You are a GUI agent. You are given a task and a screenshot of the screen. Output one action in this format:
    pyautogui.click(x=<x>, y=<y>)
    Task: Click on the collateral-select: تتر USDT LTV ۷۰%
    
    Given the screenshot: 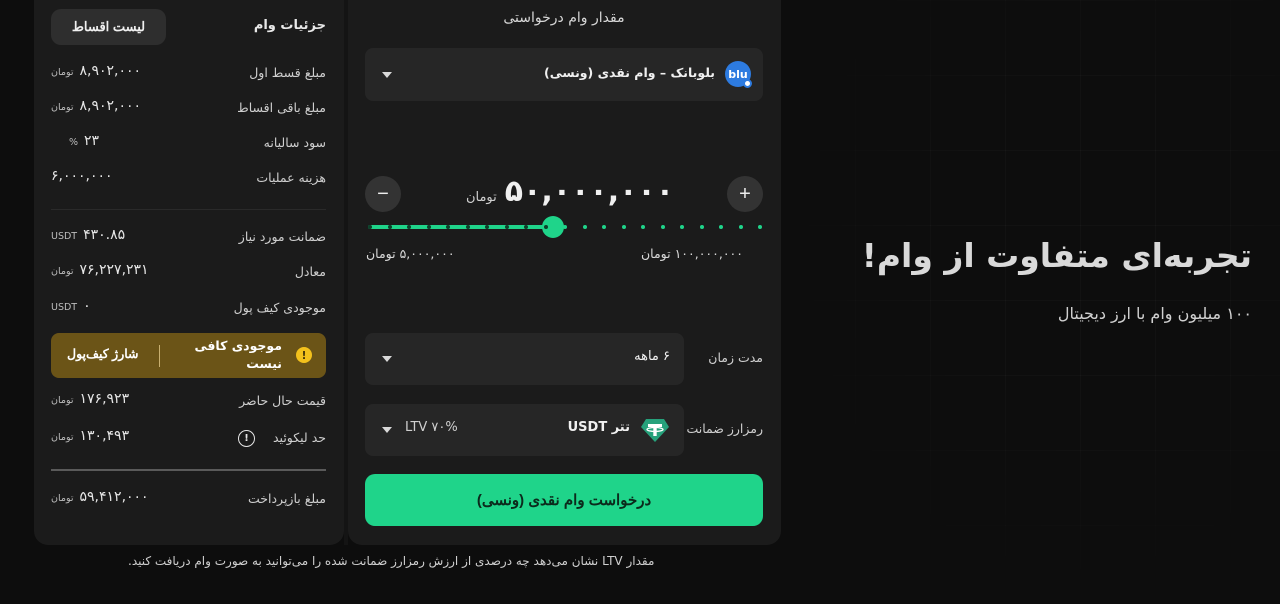 What is the action you would take?
    pyautogui.click(x=524, y=430)
    